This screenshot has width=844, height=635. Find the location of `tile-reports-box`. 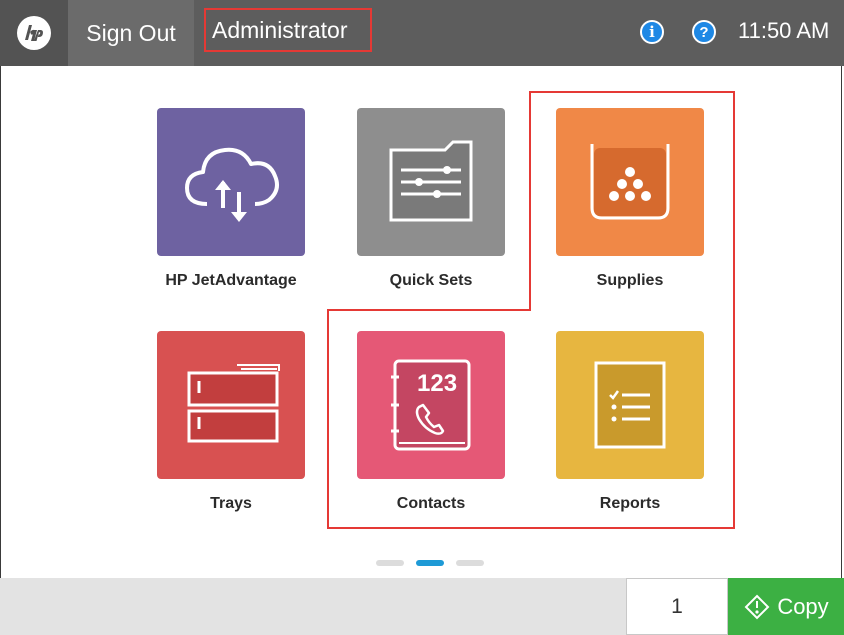

tile-reports-box is located at coordinates (630, 405).